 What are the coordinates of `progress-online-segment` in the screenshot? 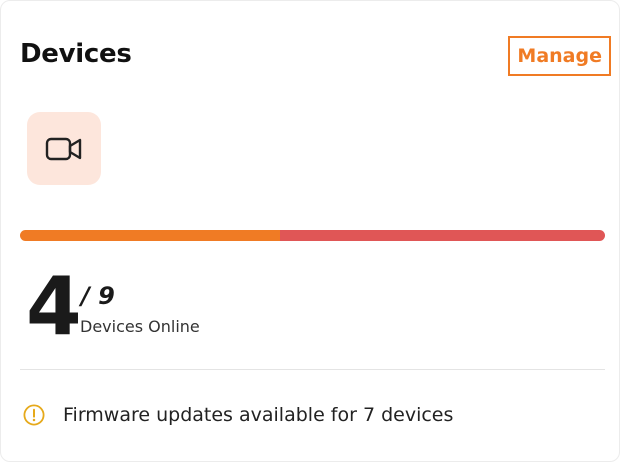 It's located at (150, 235).